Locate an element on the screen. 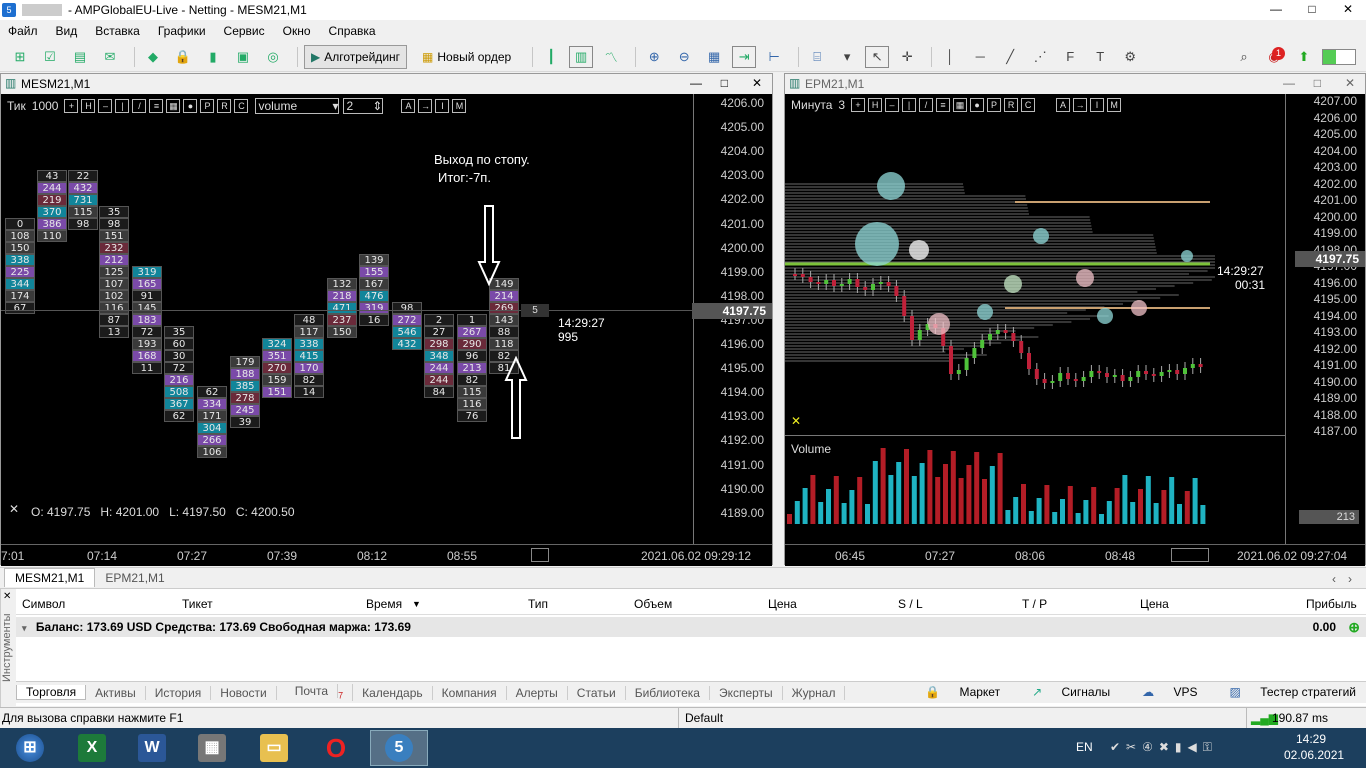 The image size is (1366, 768). indicators-icon: ⌸ is located at coordinates (817, 57).